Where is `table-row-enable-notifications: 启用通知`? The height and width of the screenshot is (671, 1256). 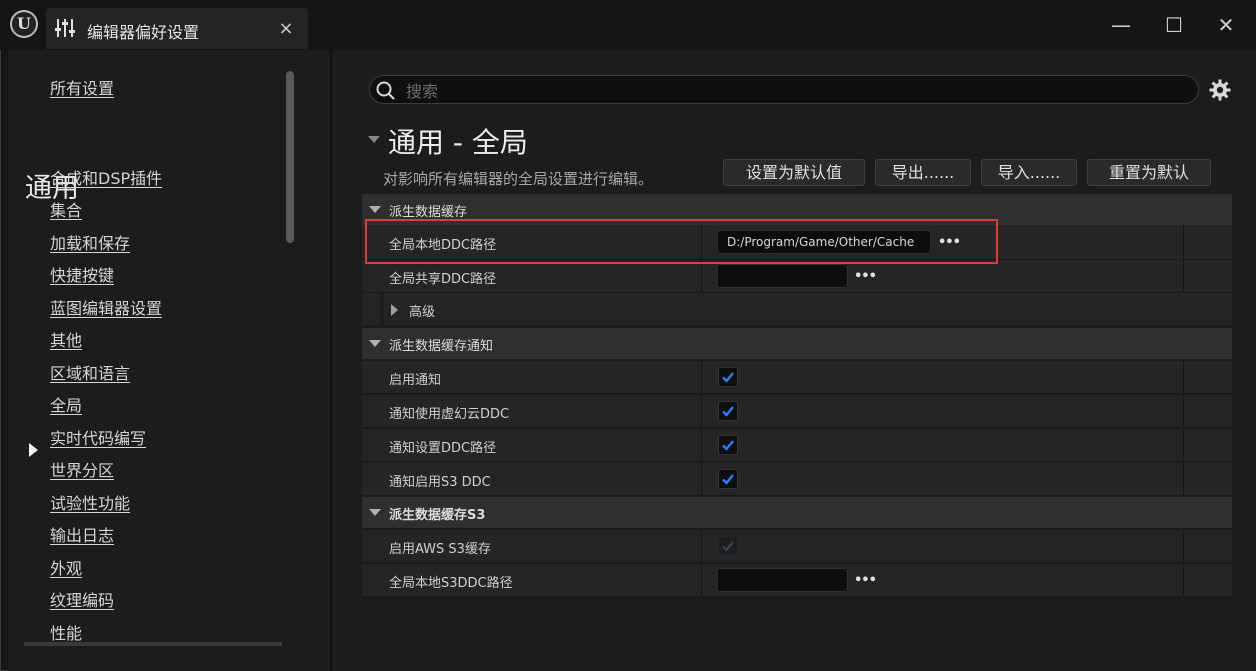 table-row-enable-notifications: 启用通知 is located at coordinates (797, 377).